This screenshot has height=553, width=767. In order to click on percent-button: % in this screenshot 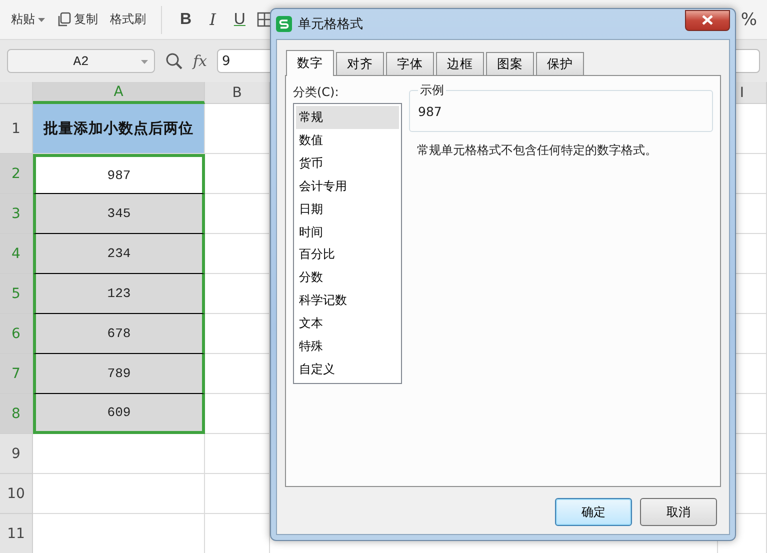, I will do `click(748, 20)`.